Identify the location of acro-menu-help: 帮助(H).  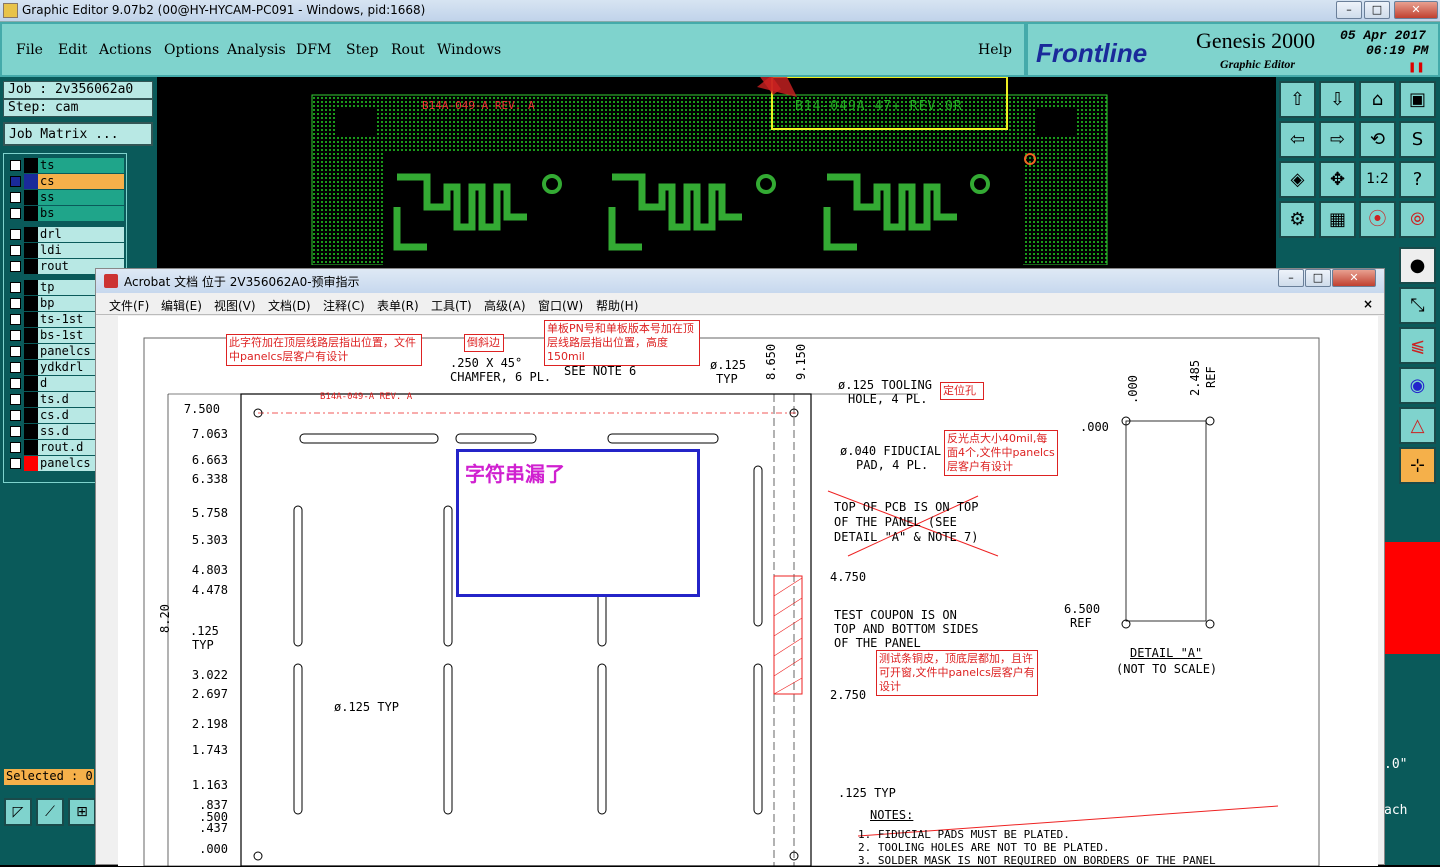
(617, 305).